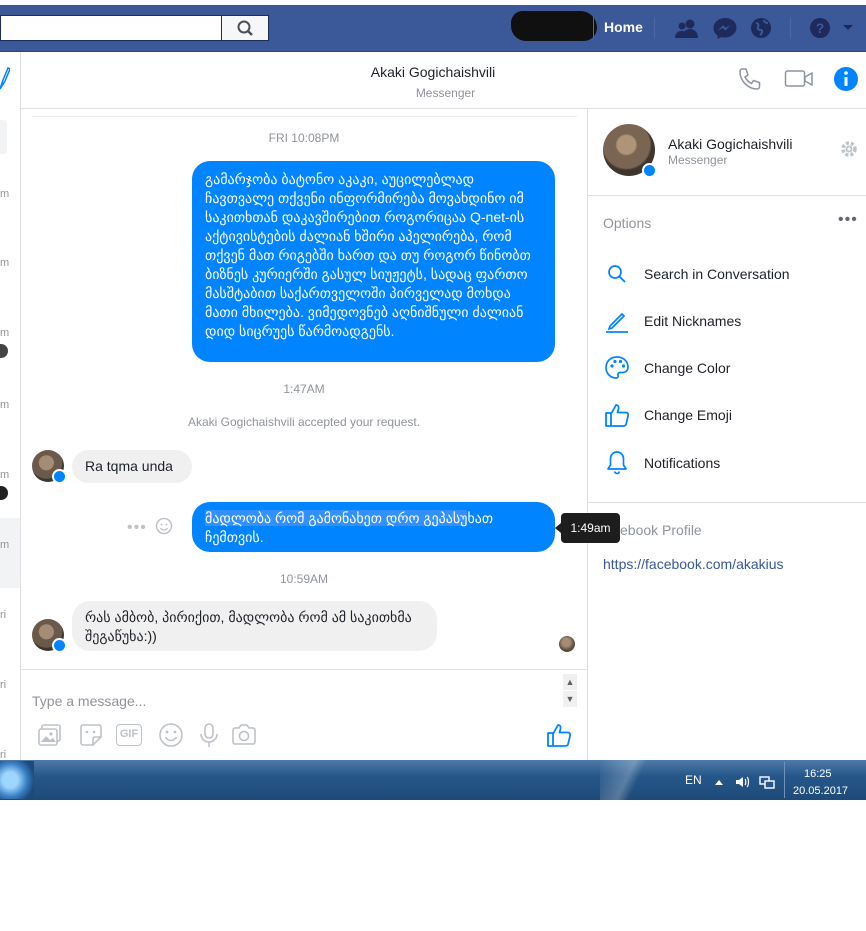  What do you see at coordinates (292, 701) in the screenshot?
I see `message-input` at bounding box center [292, 701].